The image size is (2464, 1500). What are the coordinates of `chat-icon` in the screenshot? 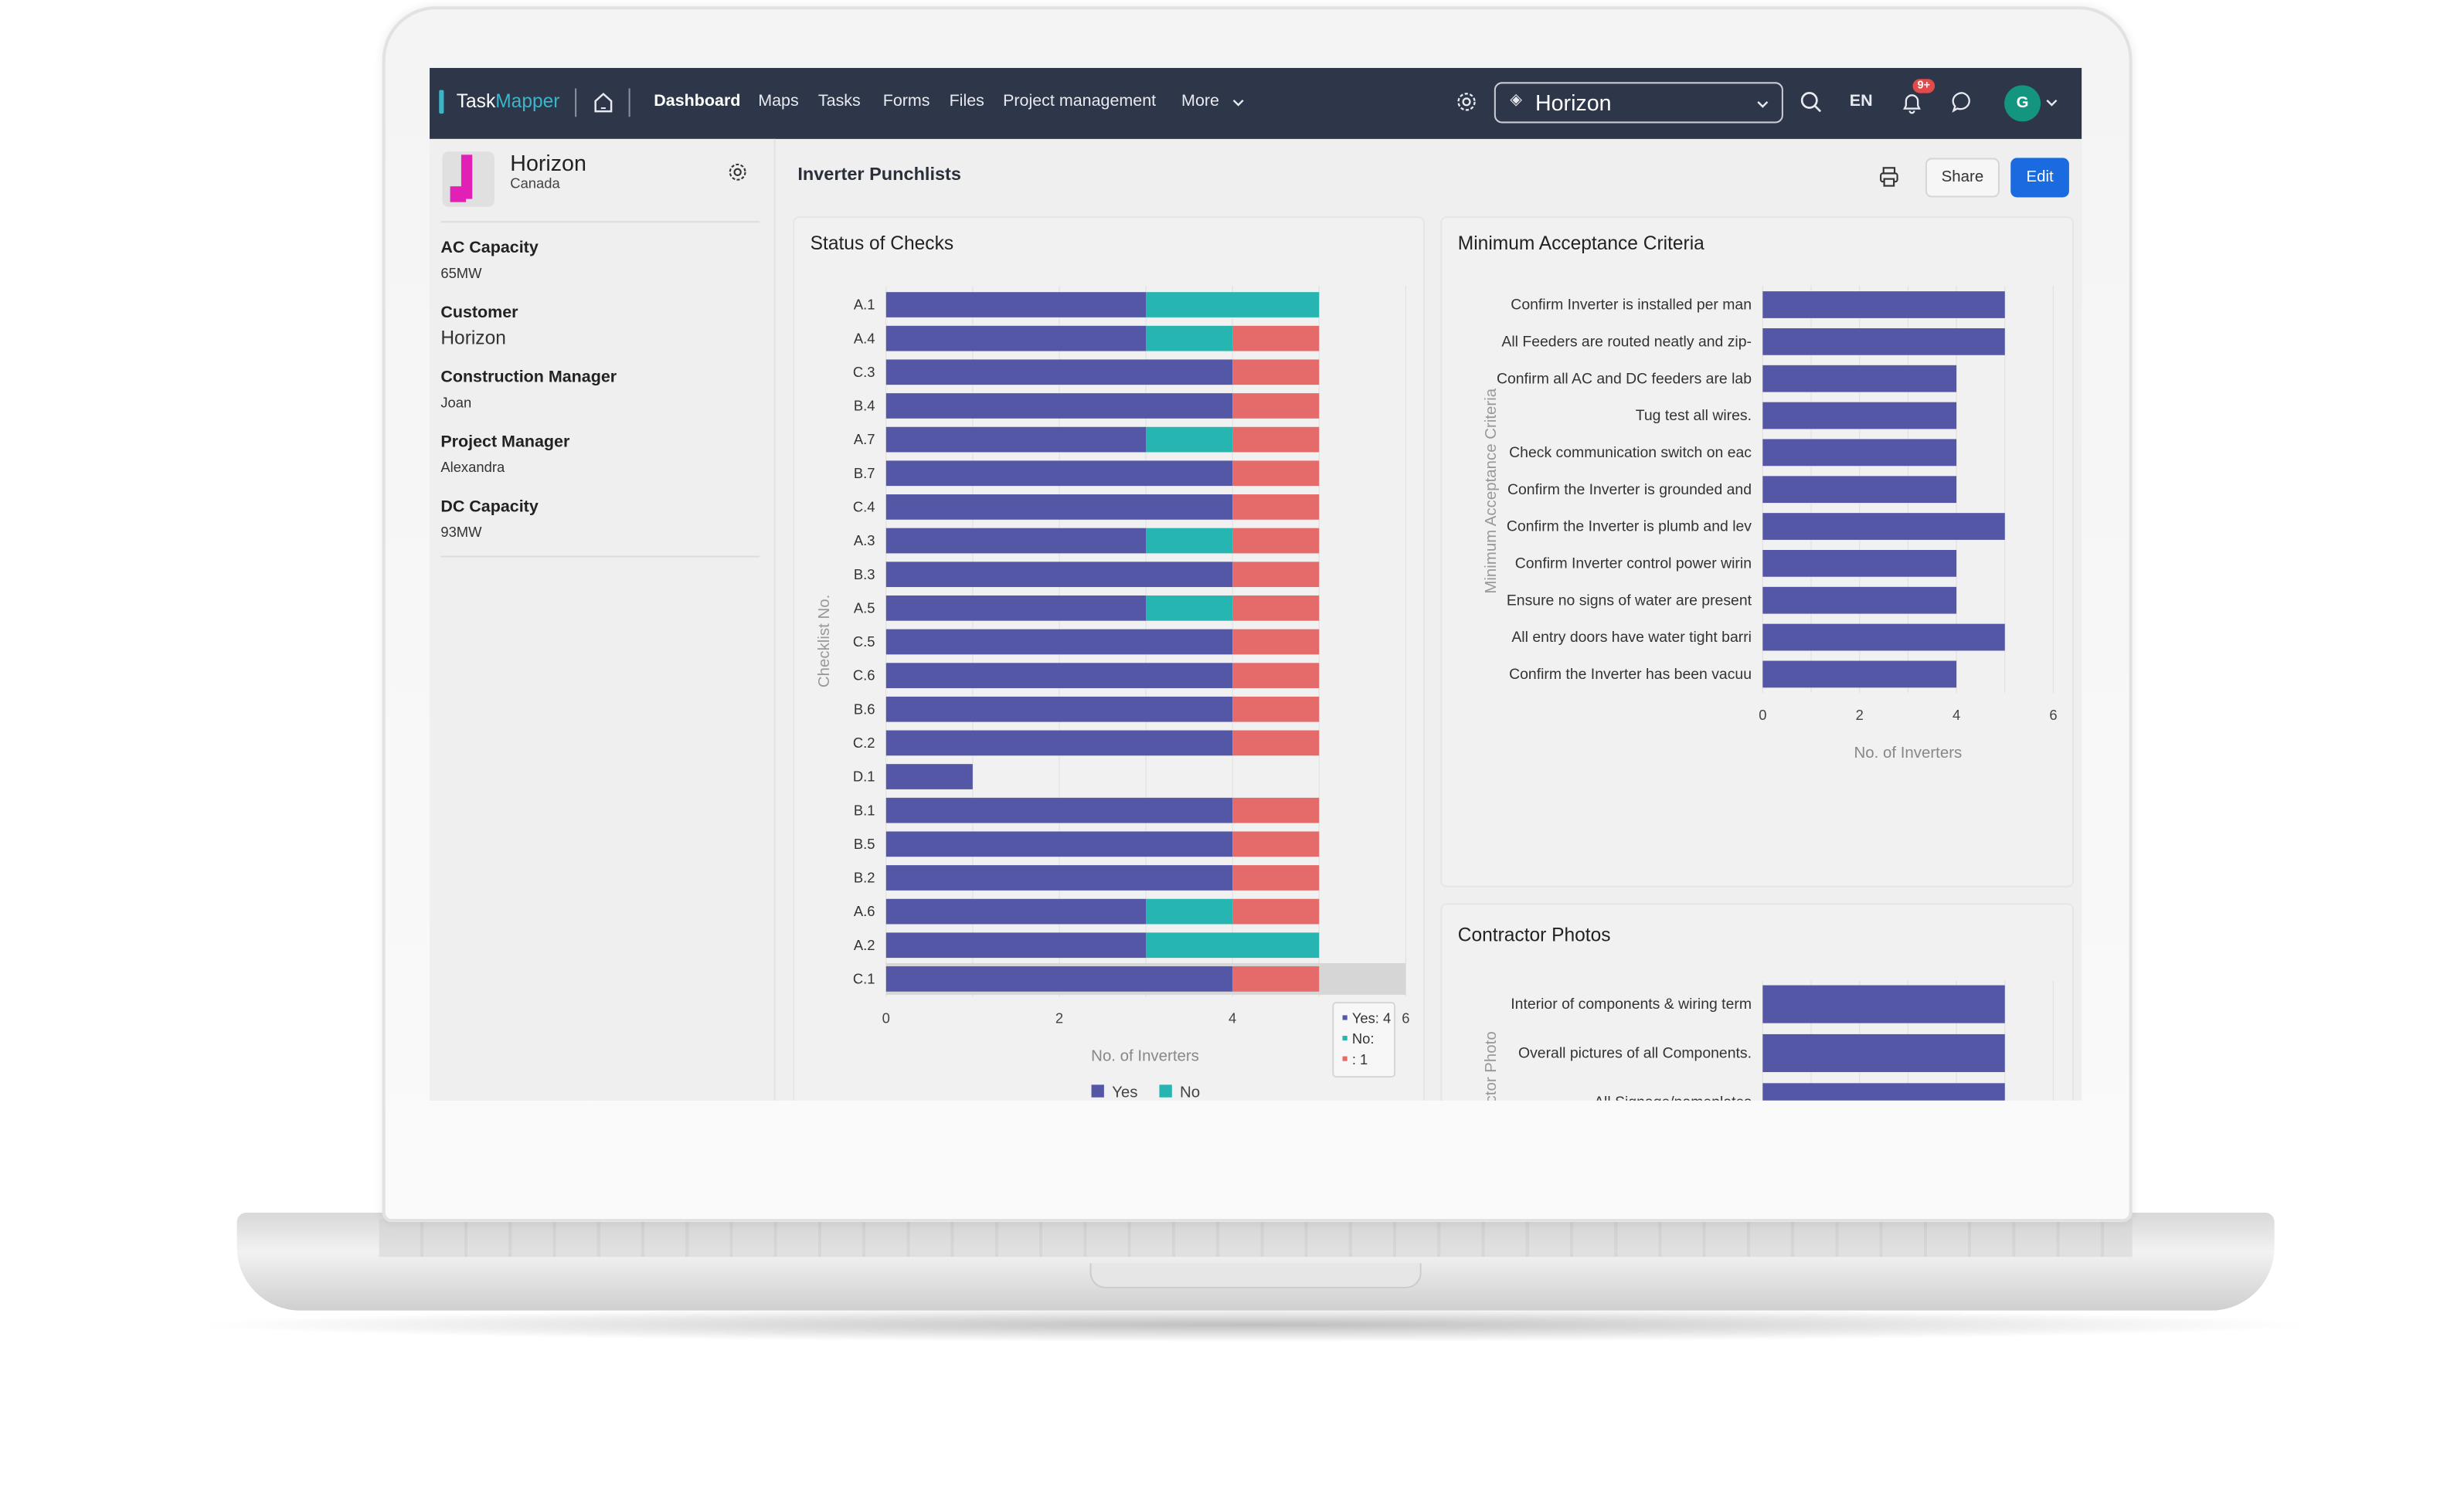 It's located at (1963, 102).